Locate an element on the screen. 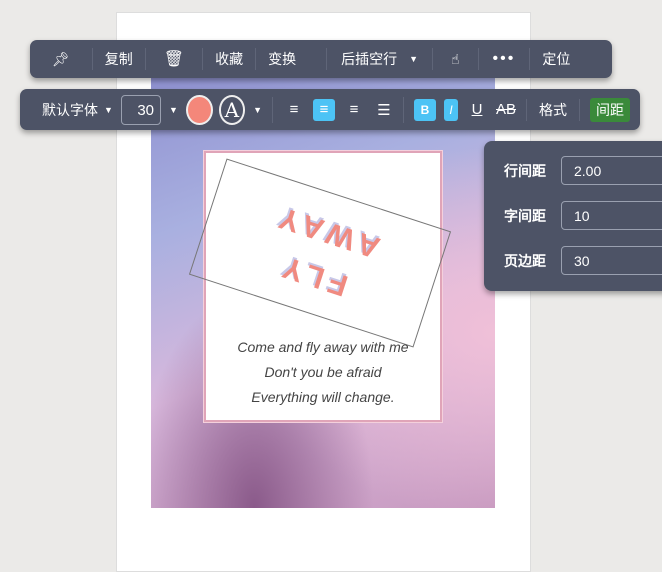 The image size is (662, 572). touch-button: ☝︎ is located at coordinates (456, 59).